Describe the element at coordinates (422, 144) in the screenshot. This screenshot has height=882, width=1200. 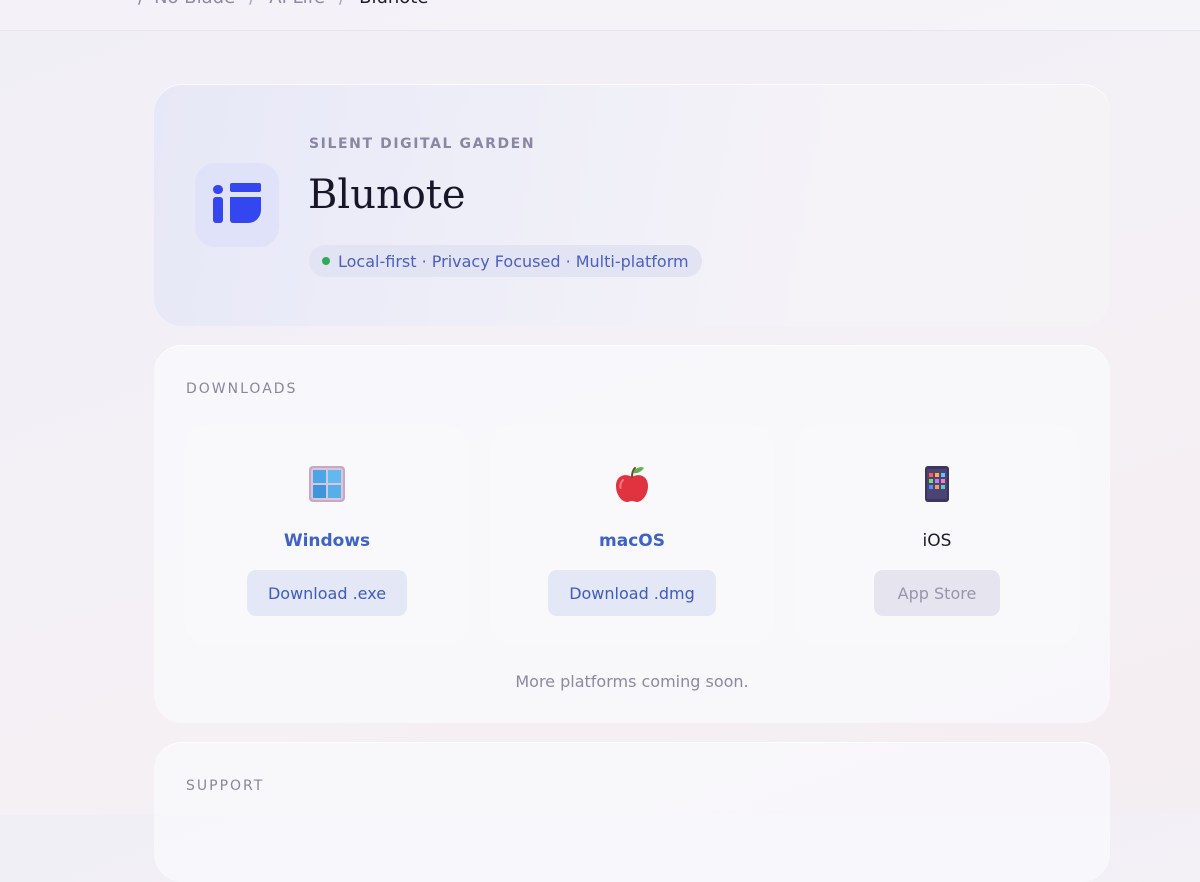
I see `app-eyebrow: SILENT DIGITAL GARDEN` at that location.